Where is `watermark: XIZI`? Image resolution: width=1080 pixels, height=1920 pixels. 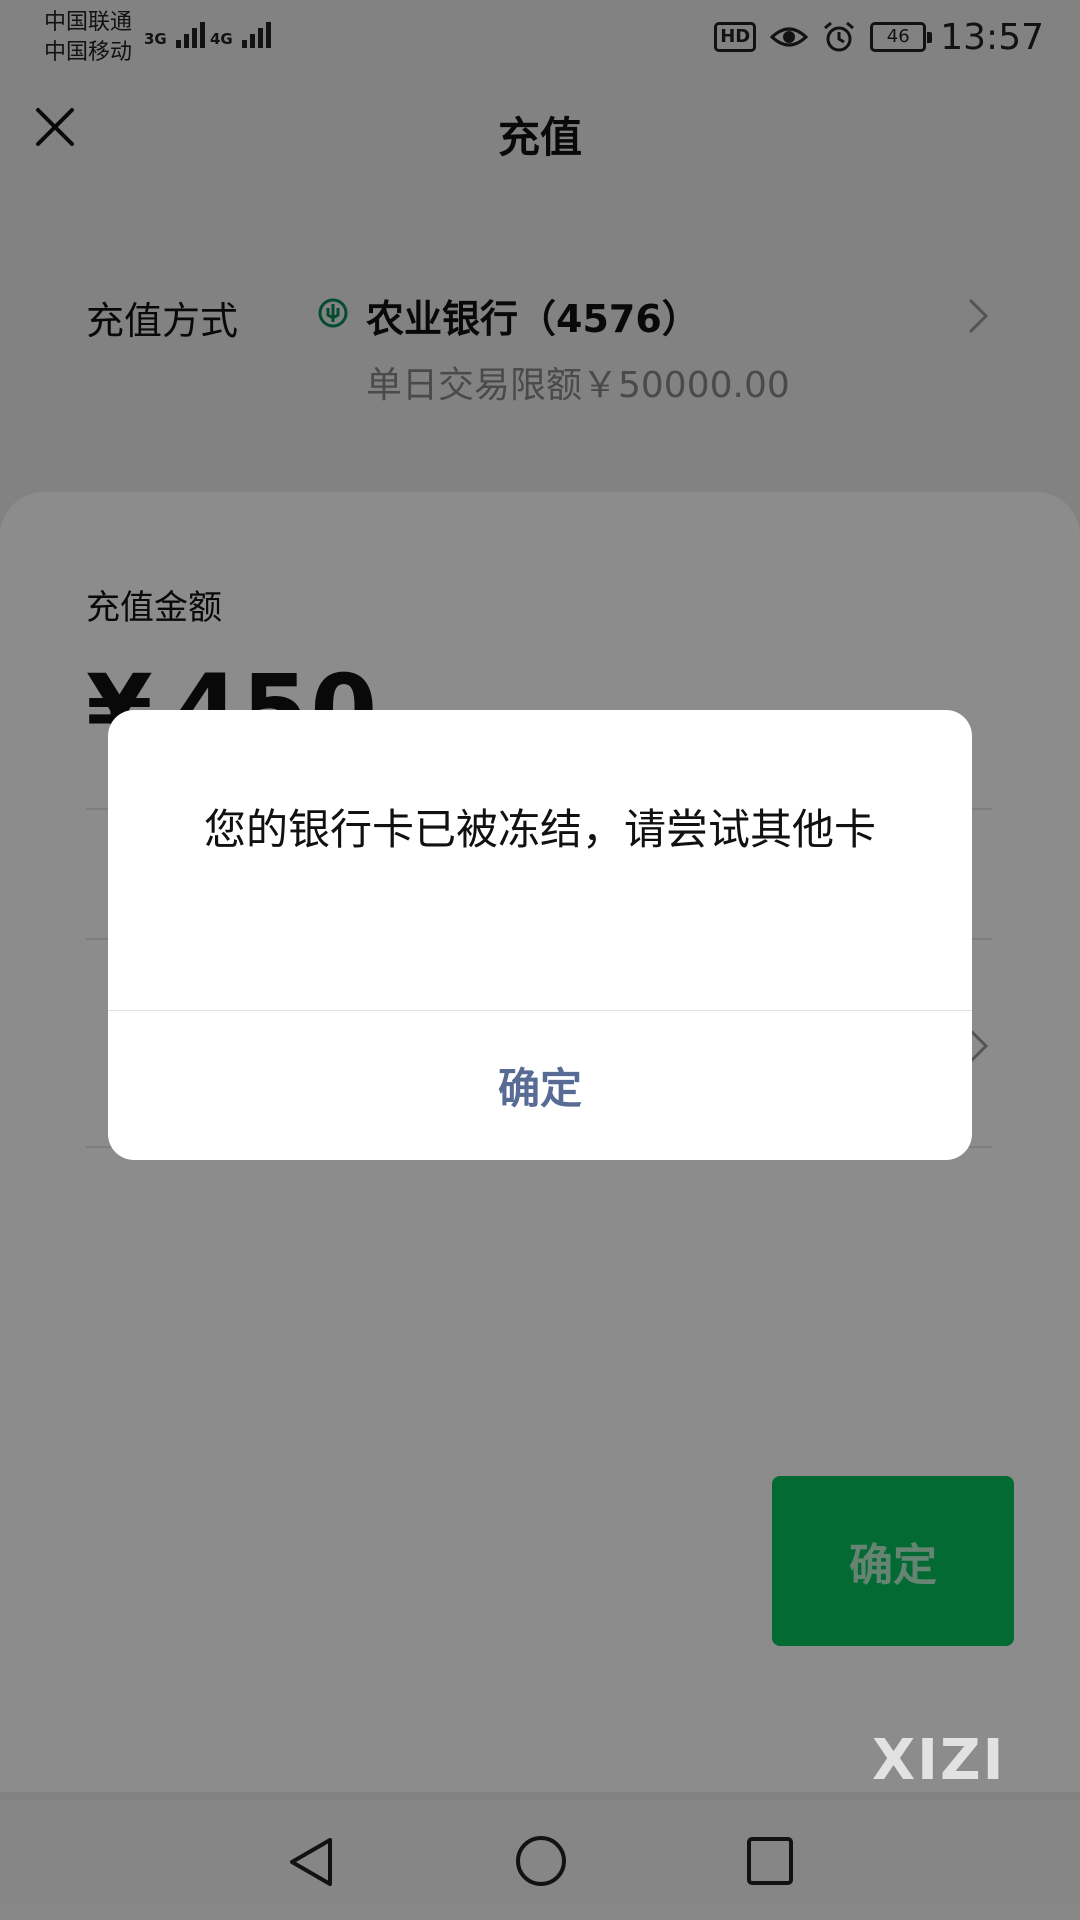
watermark: XIZI is located at coordinates (939, 1760).